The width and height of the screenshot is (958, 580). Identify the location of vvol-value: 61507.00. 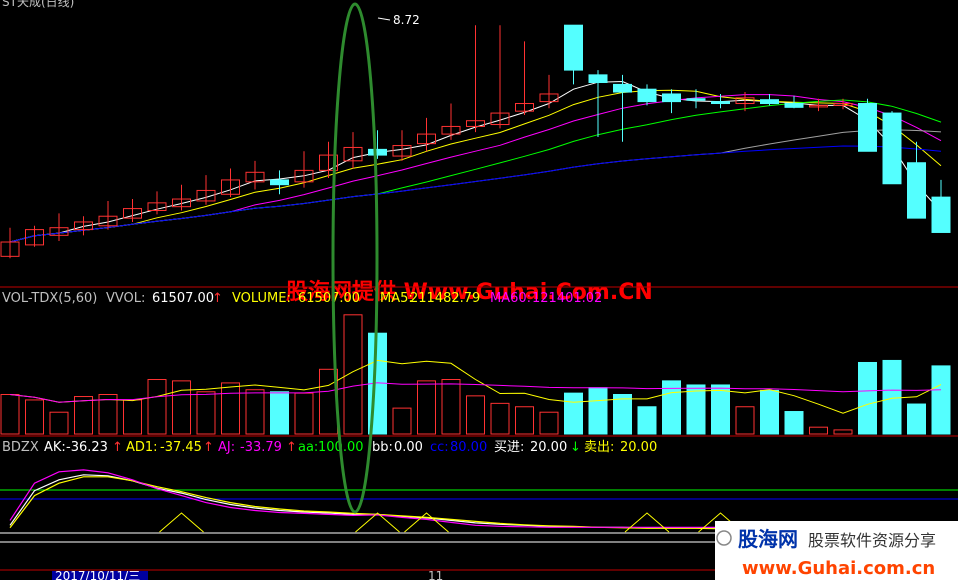
(183, 298).